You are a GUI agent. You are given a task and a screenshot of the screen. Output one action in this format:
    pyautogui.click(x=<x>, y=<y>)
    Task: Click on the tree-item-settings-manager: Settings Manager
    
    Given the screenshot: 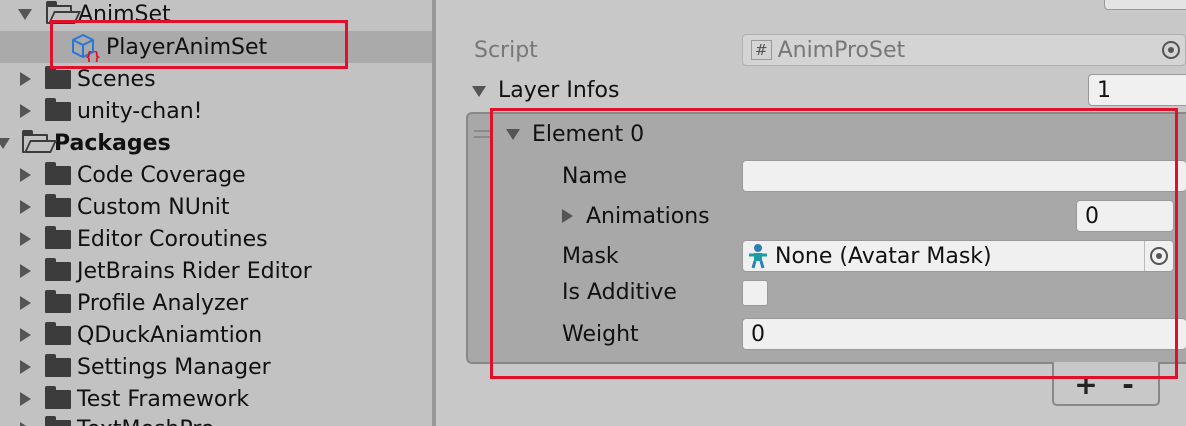 What is the action you would take?
    pyautogui.click(x=216, y=367)
    